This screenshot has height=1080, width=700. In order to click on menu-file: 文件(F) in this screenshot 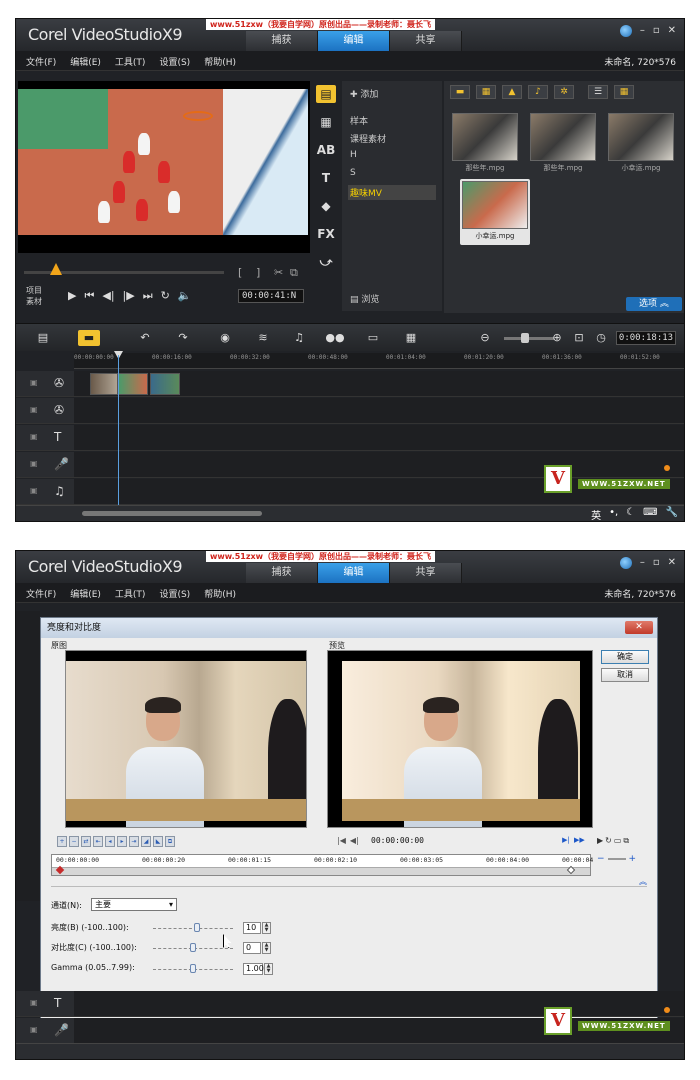, I will do `click(41, 593)`.